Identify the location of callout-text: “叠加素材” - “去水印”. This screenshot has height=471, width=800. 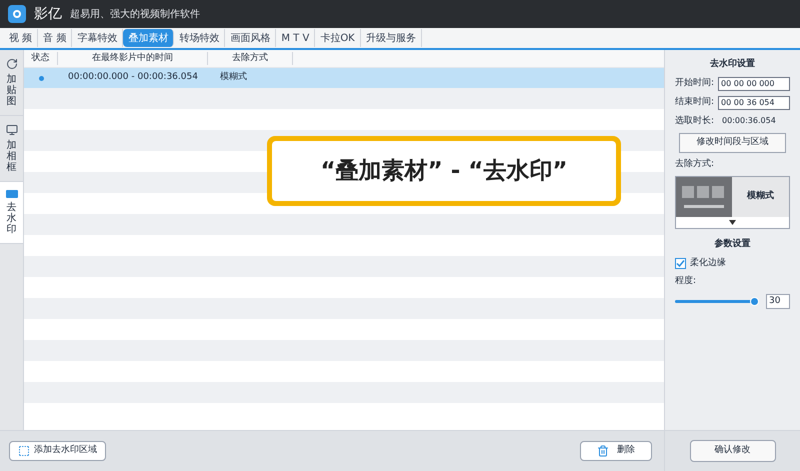
(444, 171).